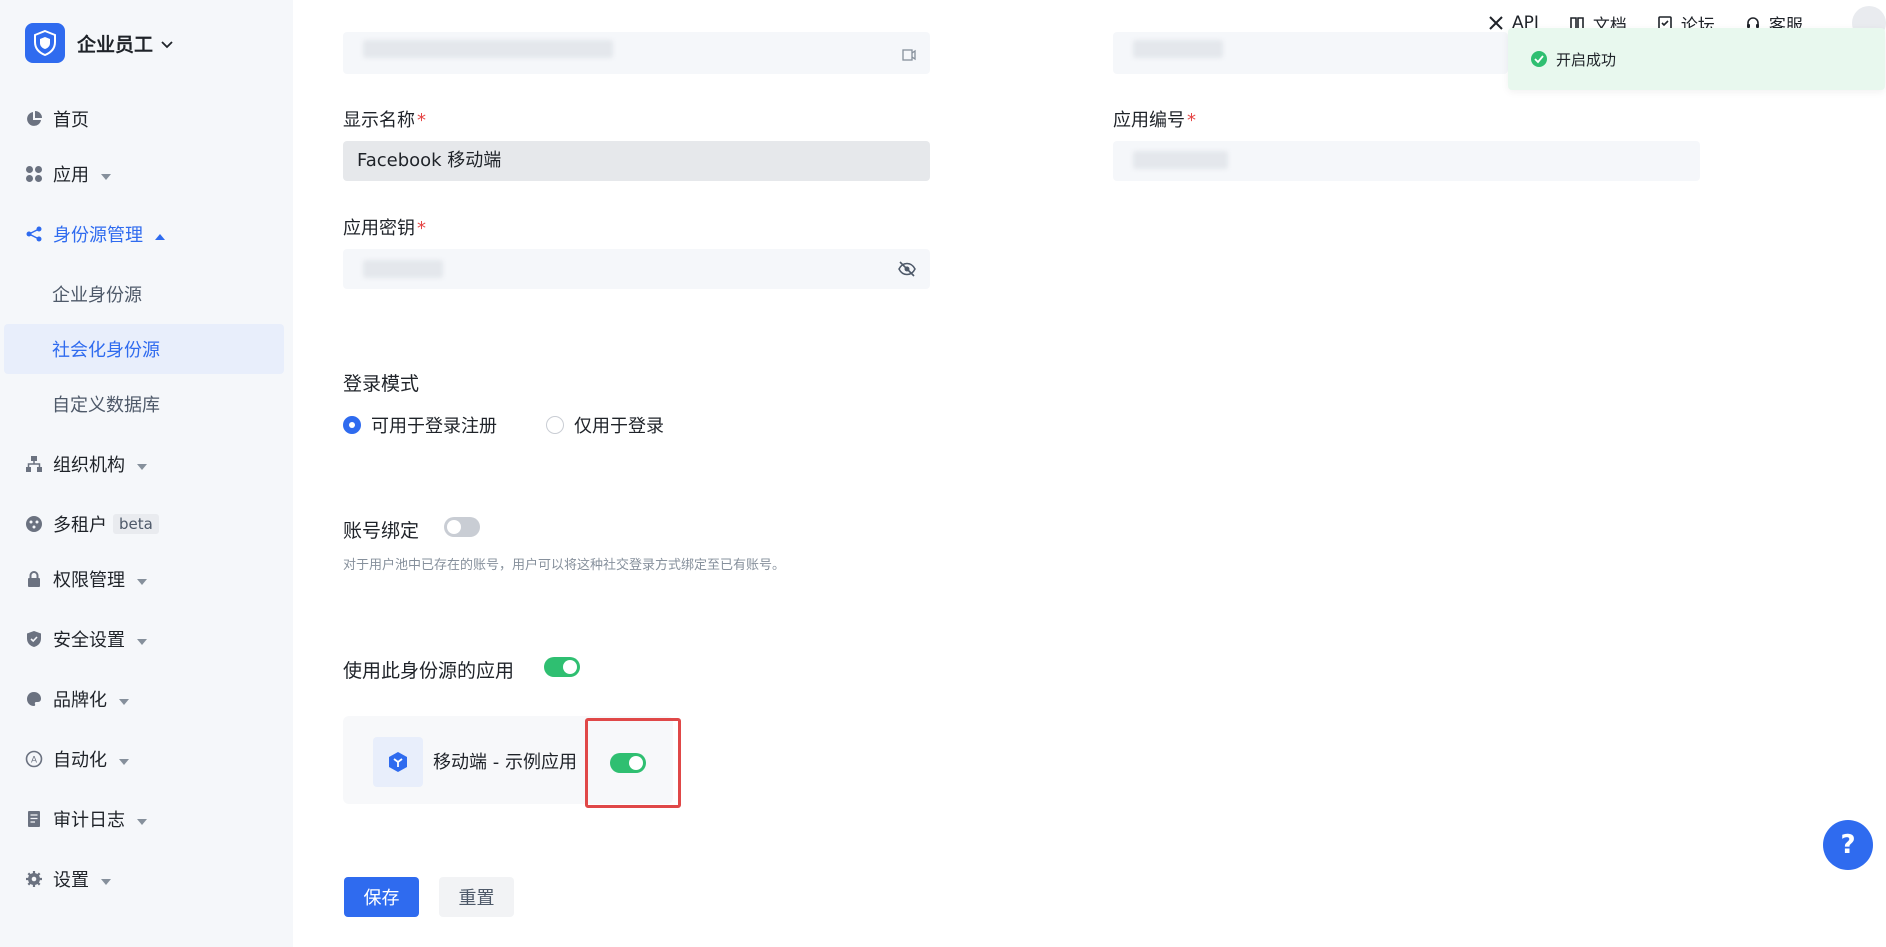 This screenshot has height=947, width=1886. What do you see at coordinates (142, 174) in the screenshot?
I see `sidebar-item-apps: 应用` at bounding box center [142, 174].